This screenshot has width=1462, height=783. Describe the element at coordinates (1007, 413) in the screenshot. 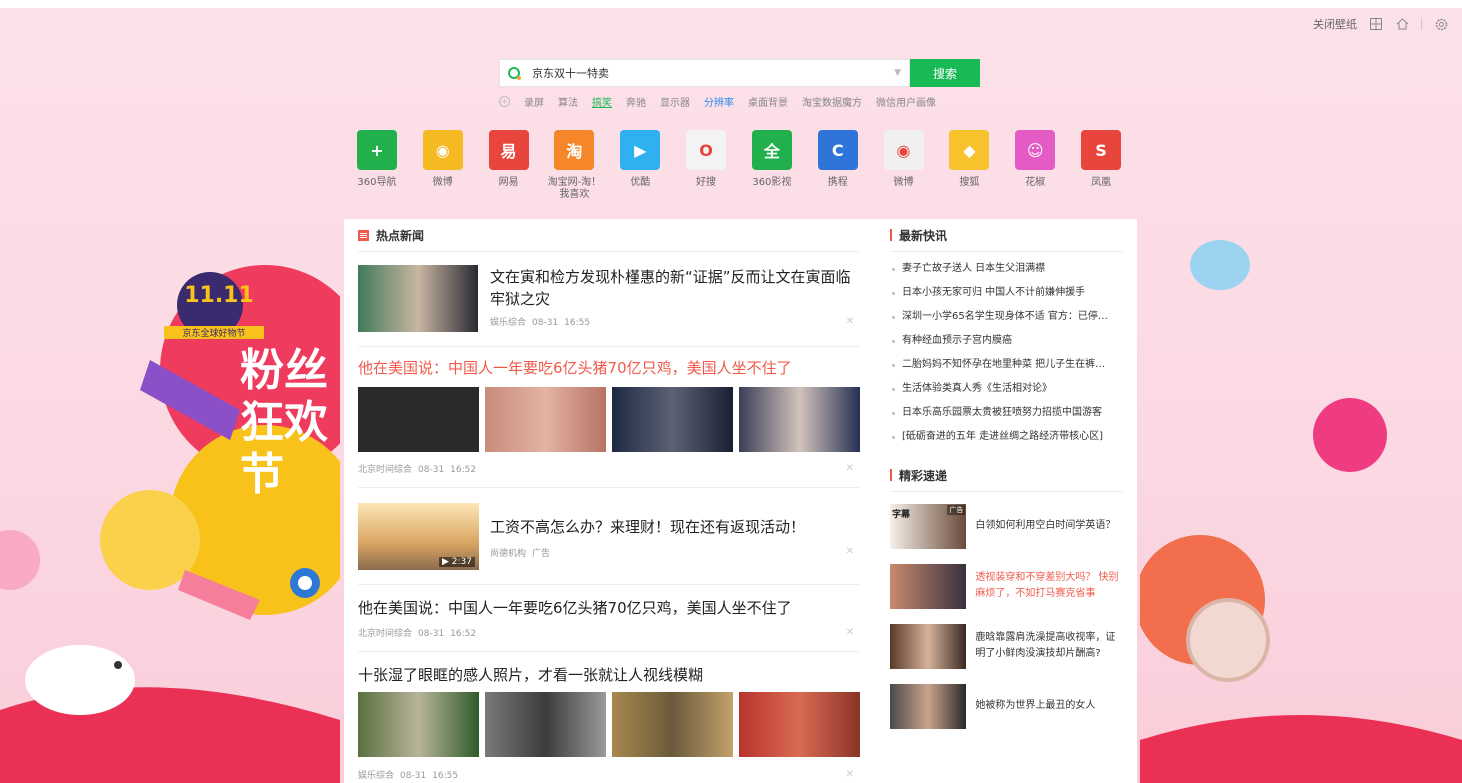

I see `quick-news-item: 日本乐高乐园票太贵被狂喷努力招揽中国游客` at that location.